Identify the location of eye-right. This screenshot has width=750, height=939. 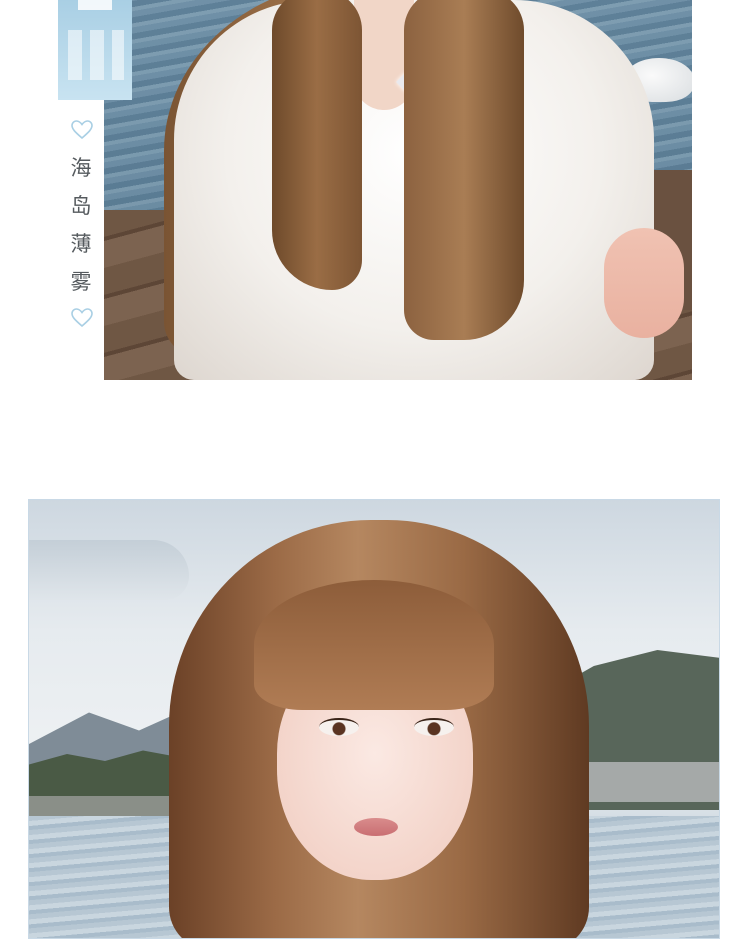
(434, 727).